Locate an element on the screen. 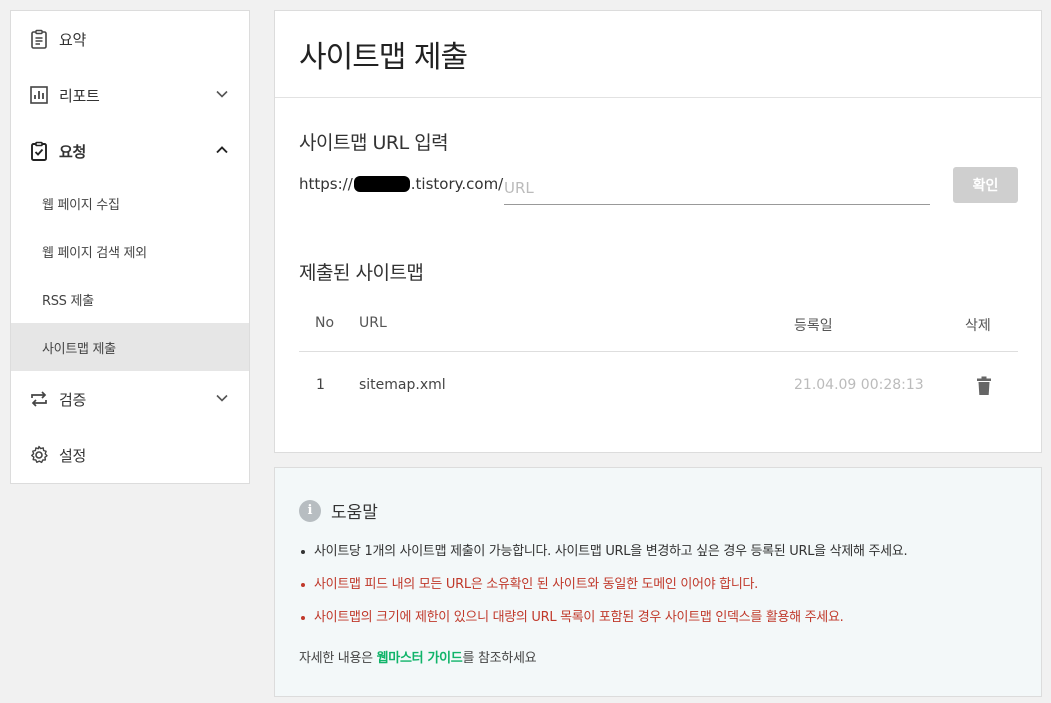  trash-icon is located at coordinates (984, 386).